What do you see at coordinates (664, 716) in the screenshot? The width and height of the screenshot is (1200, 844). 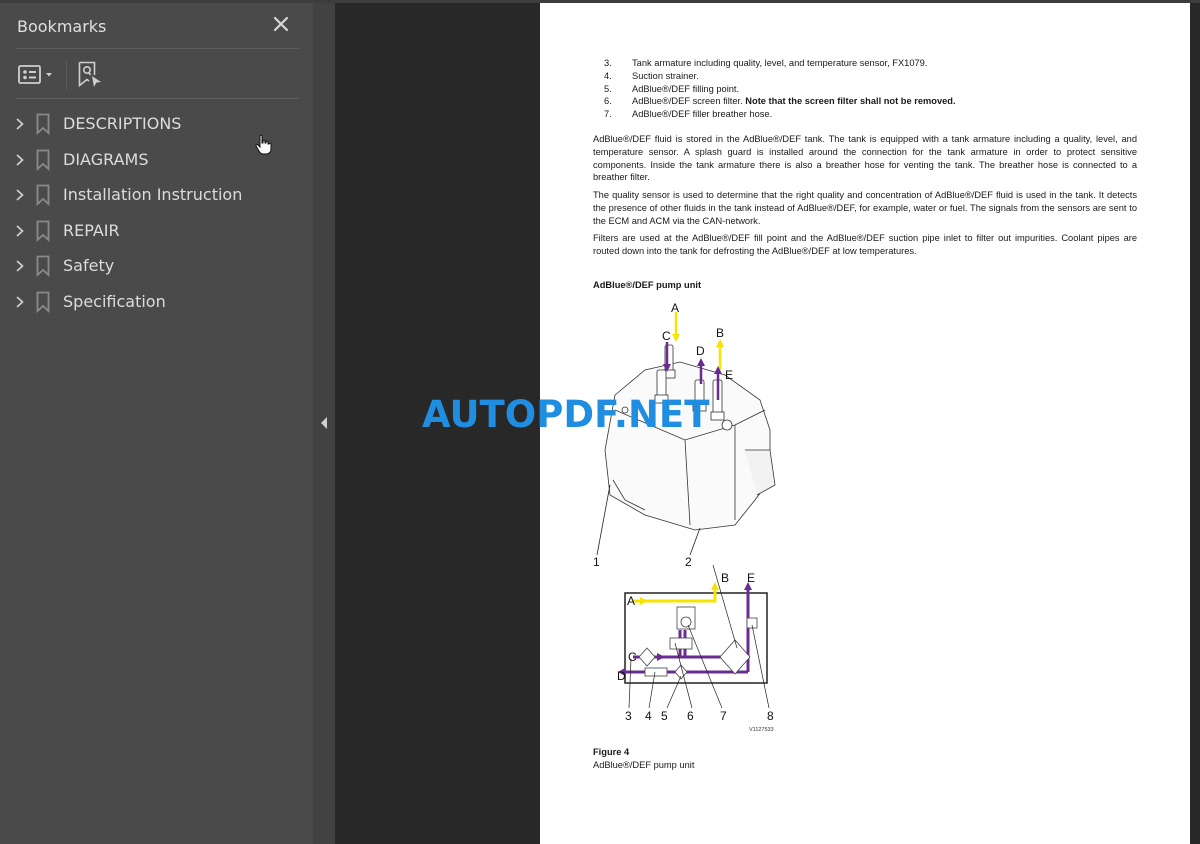 I see `label-5: 5` at bounding box center [664, 716].